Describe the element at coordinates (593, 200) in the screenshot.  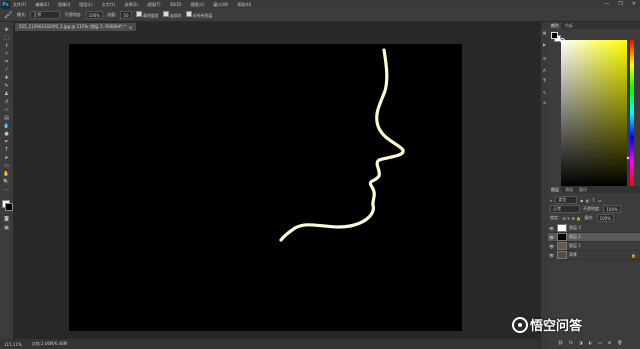
I see `filter-type-icon: T` at that location.